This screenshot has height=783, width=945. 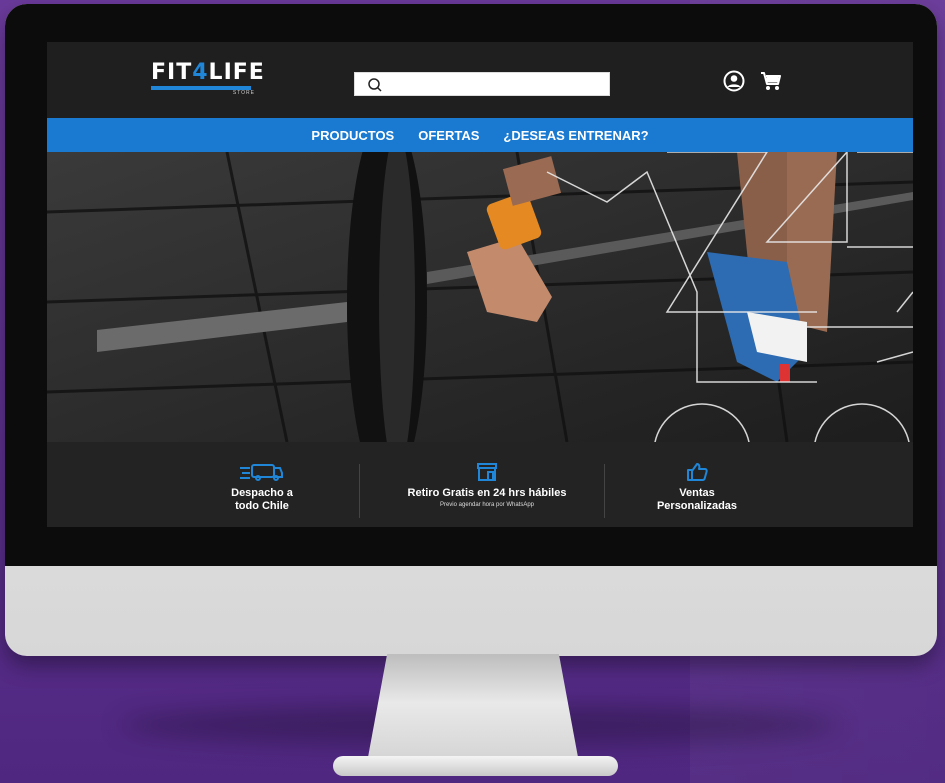 What do you see at coordinates (352, 135) in the screenshot?
I see `nav-item-productos: PRODUCTOS` at bounding box center [352, 135].